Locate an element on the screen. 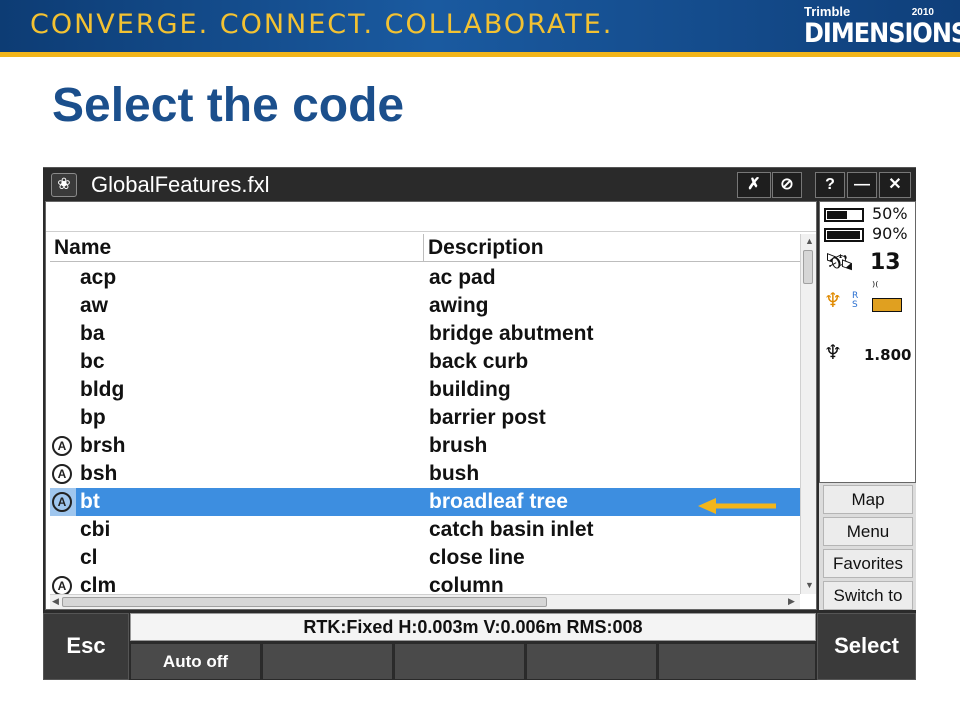 The height and width of the screenshot is (720, 960). favorites-button: Favorites is located at coordinates (868, 563).